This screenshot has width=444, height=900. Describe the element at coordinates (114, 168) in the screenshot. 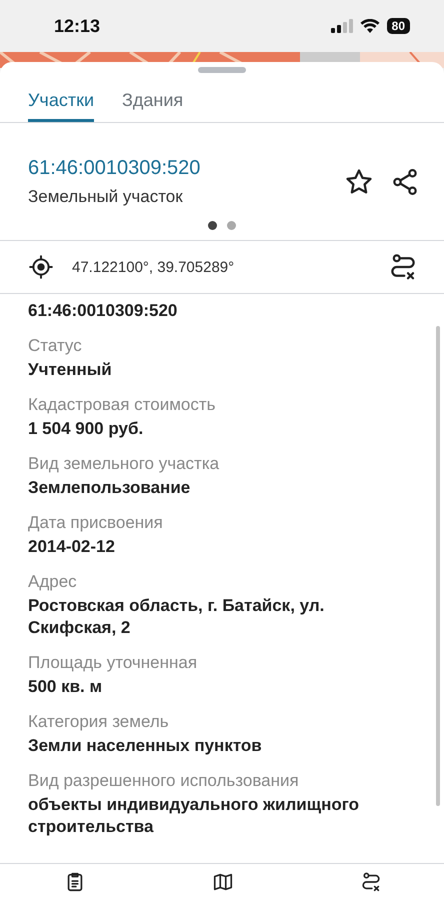

I see `cadastral-number: 61:46:0010309:520` at that location.